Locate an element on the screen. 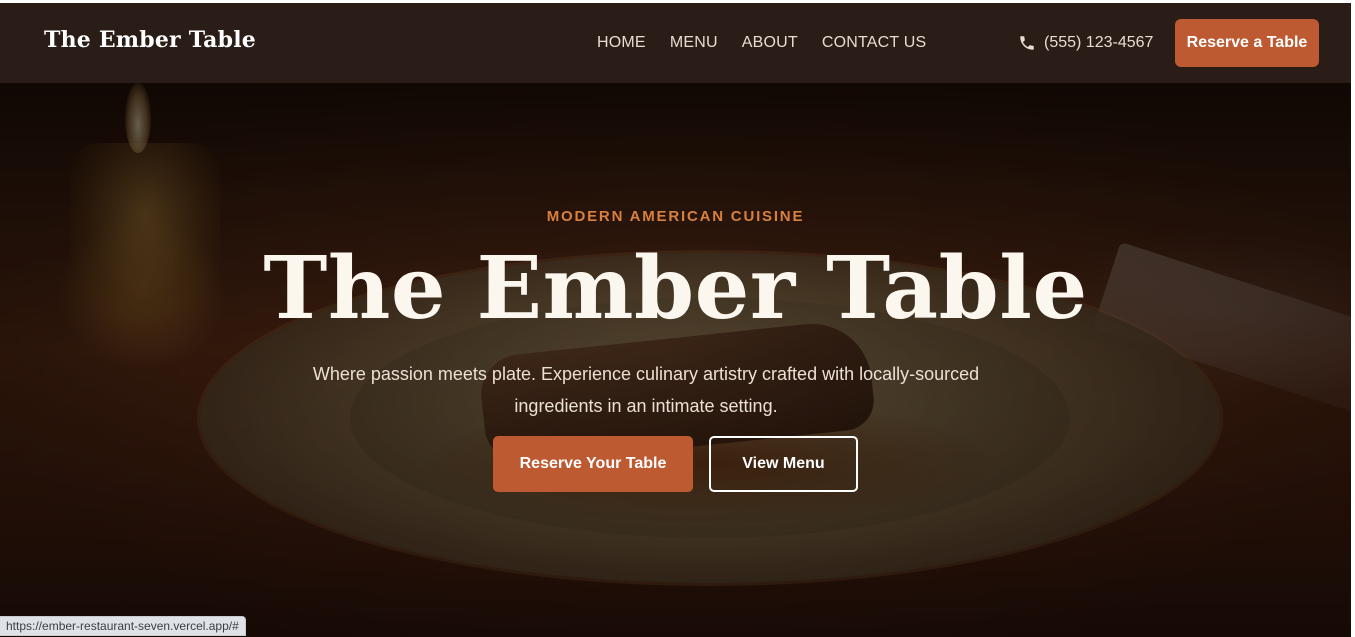 Image resolution: width=1355 pixels, height=637 pixels. nav-home-link: HOME is located at coordinates (621, 43).